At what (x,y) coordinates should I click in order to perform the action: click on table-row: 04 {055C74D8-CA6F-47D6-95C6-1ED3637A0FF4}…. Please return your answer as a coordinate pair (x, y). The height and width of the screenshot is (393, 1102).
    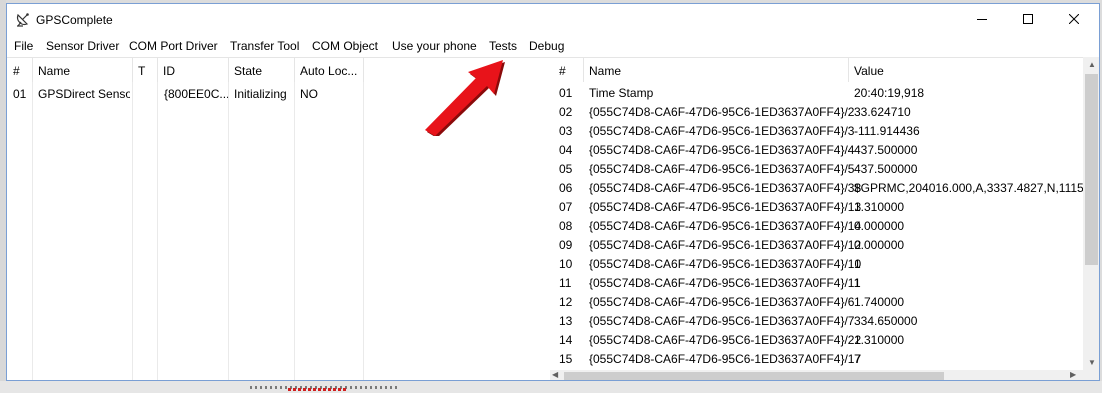
    Looking at the image, I should click on (818, 149).